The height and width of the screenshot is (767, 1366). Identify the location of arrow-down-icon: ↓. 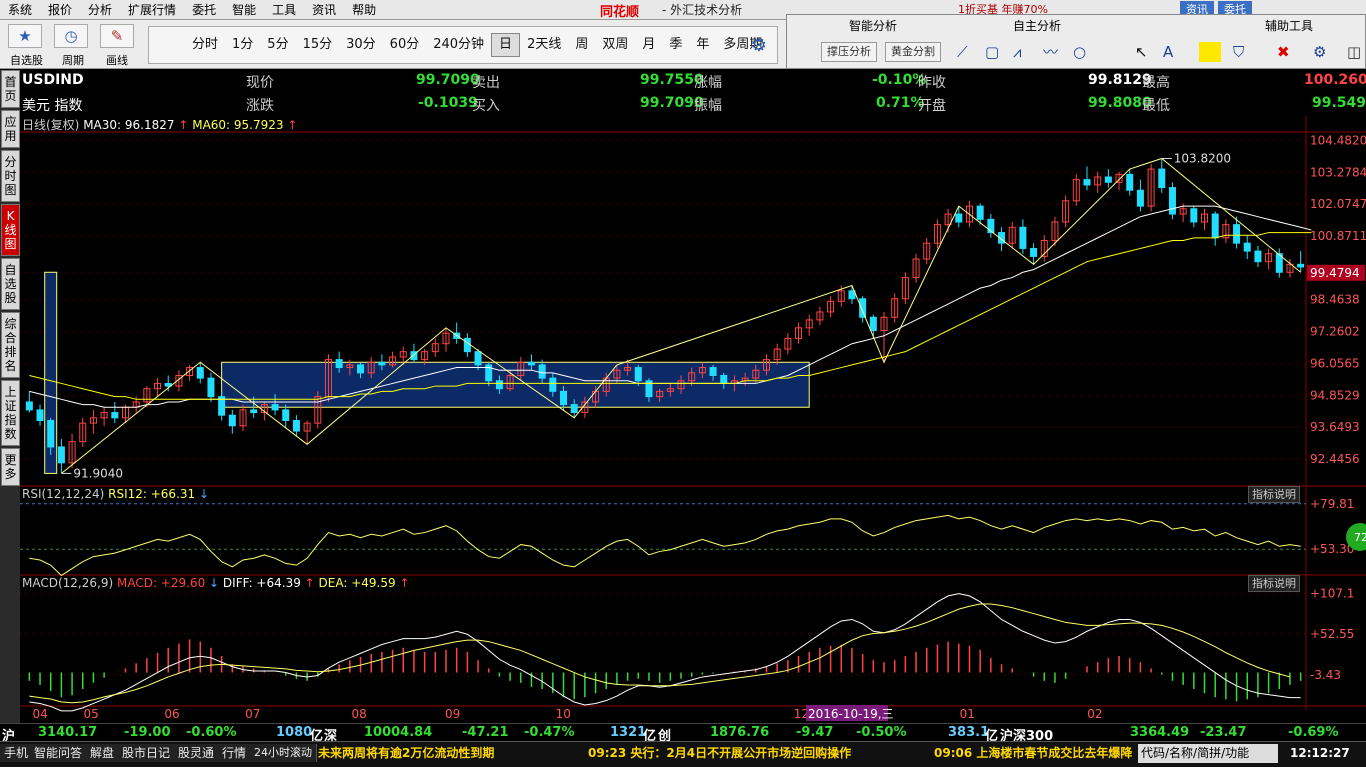
(202, 494).